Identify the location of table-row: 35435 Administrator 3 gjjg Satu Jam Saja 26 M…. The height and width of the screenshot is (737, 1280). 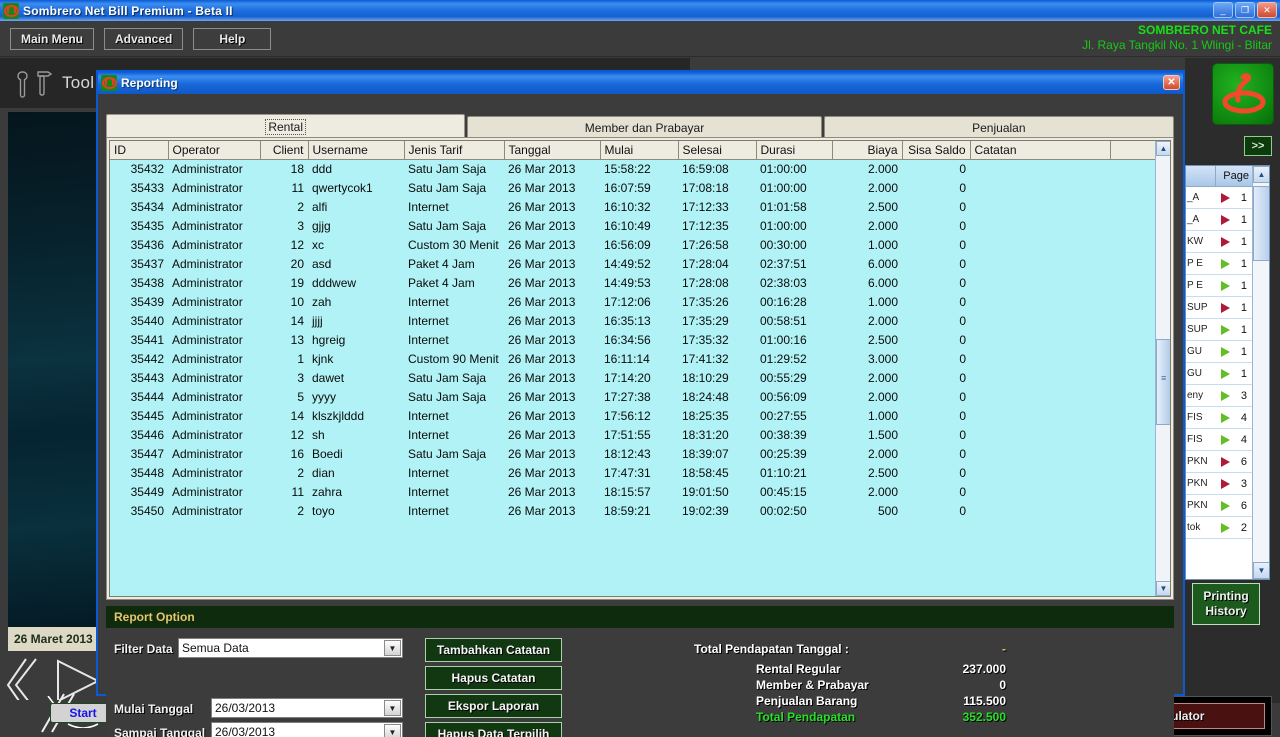
(632, 226).